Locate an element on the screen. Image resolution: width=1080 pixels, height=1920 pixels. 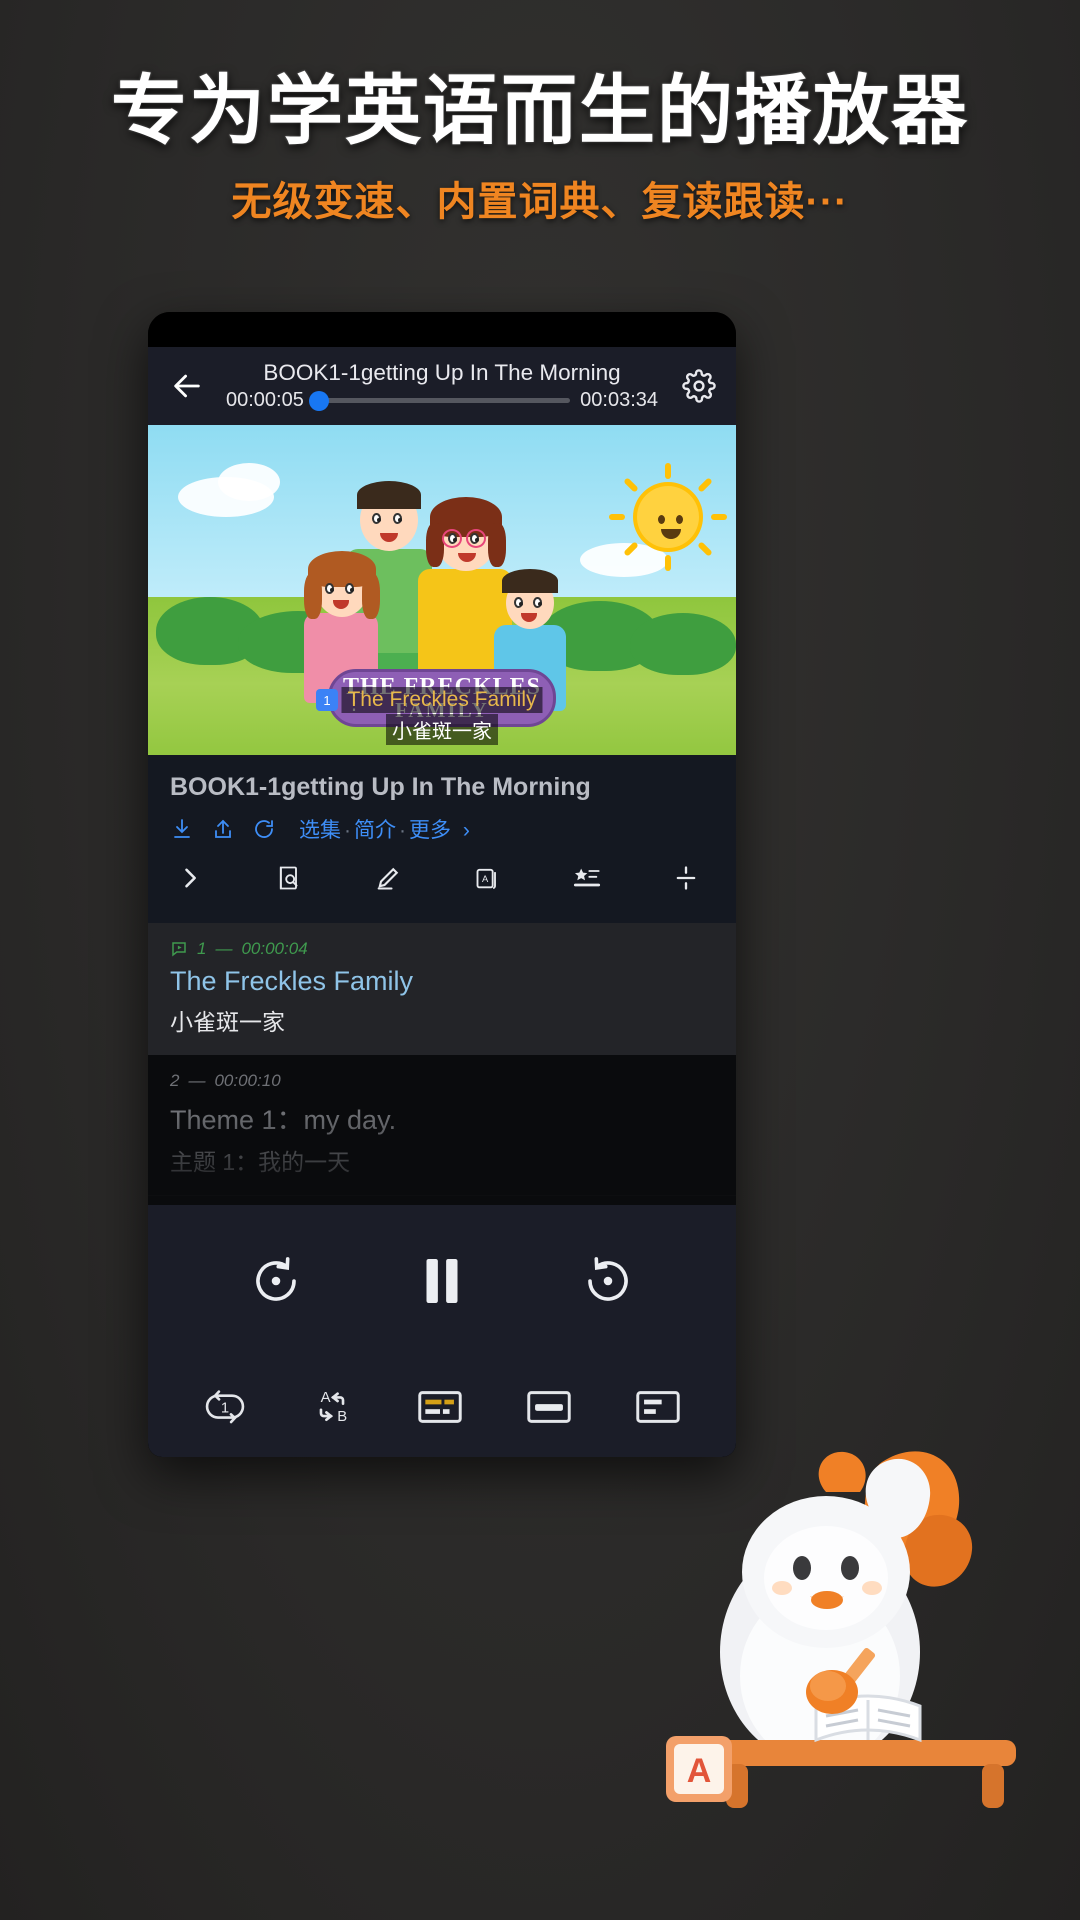
link-more: 更多 is located at coordinates (430, 830).